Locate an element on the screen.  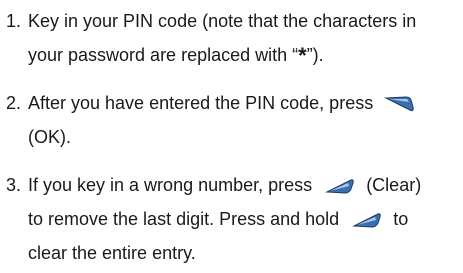
step-number: 2. is located at coordinates (14, 103).